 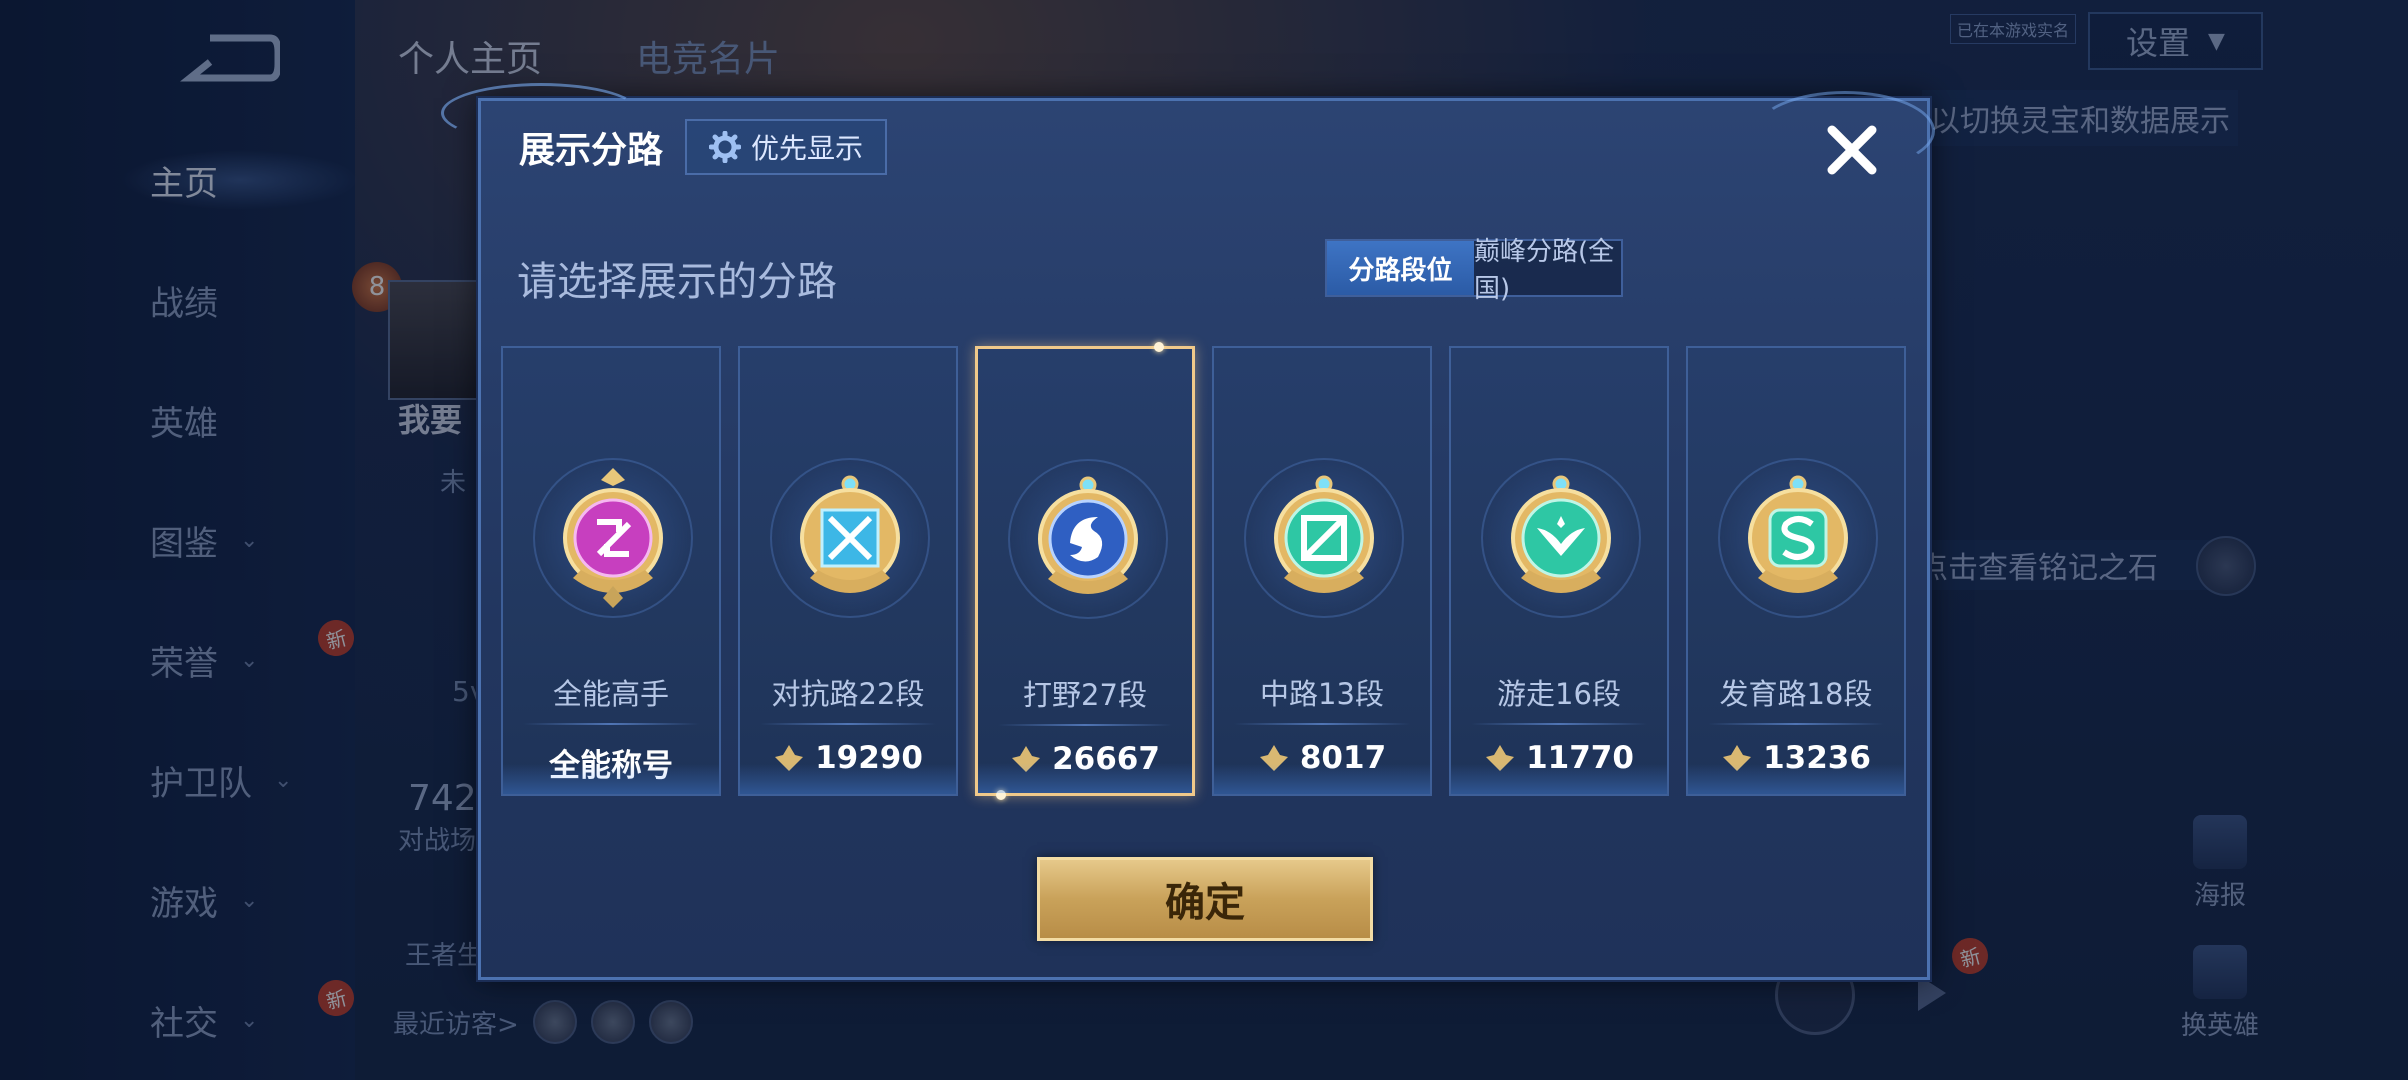 I want to click on rank-type-toggle: 分路段位 巅峰分路(全国), so click(x=1474, y=270).